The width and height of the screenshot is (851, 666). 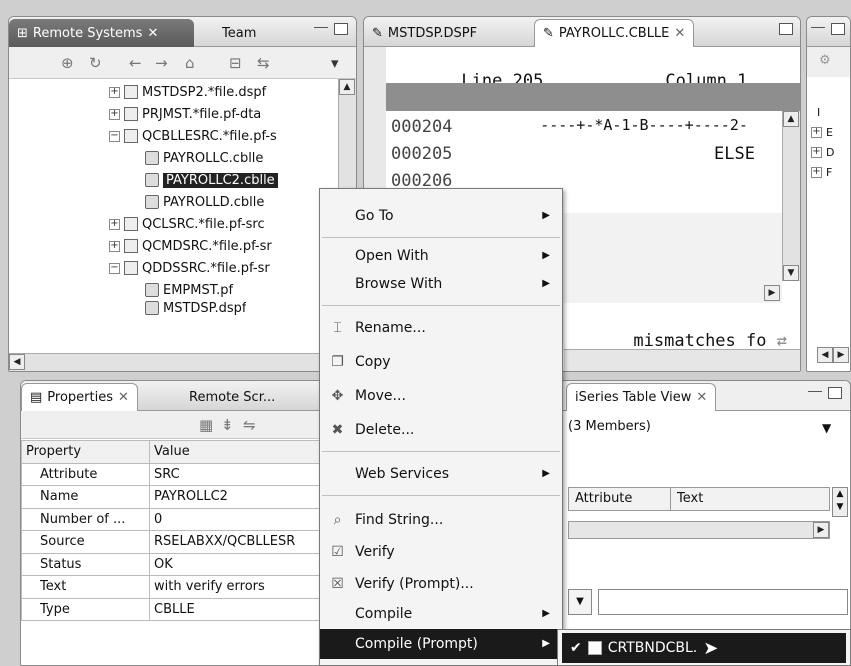 I want to click on table-row: Type CBLLE, so click(x=180, y=609).